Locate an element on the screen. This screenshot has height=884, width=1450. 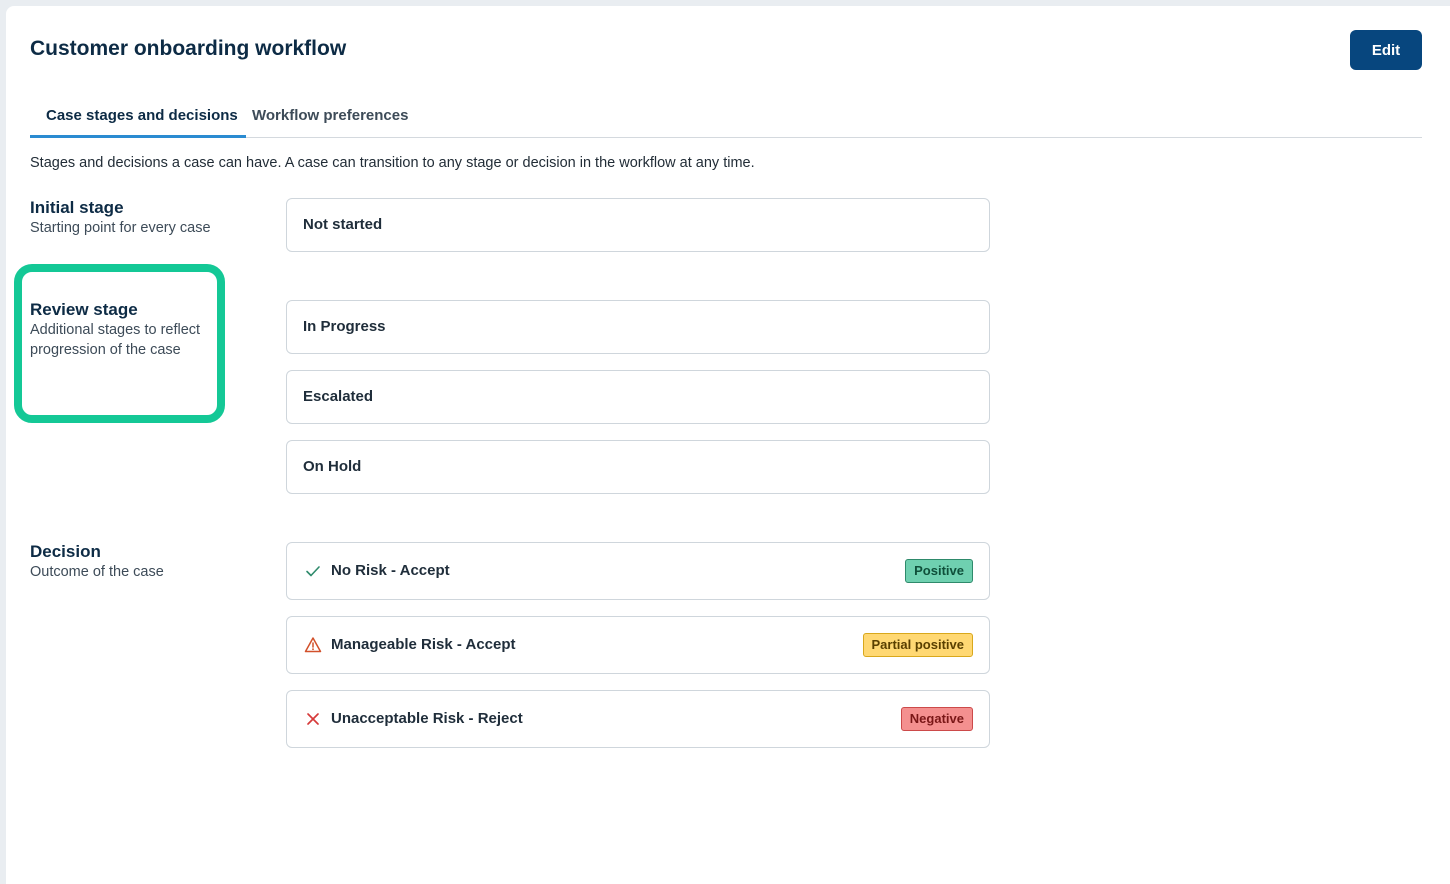
check-icon is located at coordinates (313, 571).